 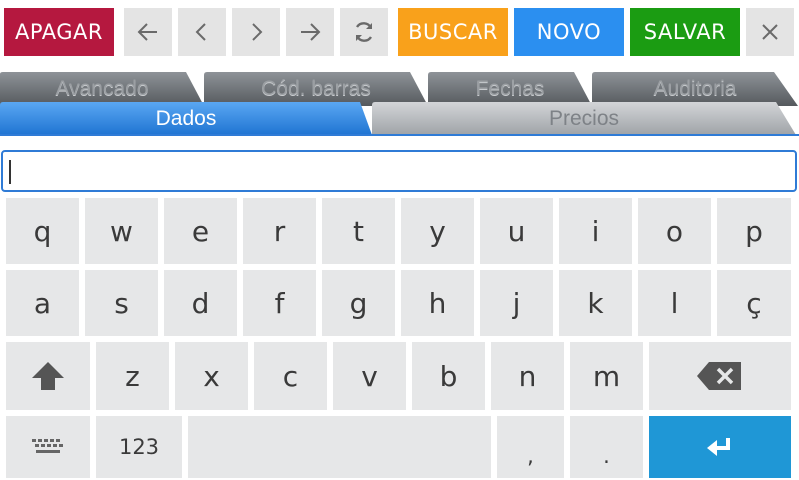 What do you see at coordinates (48, 447) in the screenshot?
I see `keyboard-switch-key` at bounding box center [48, 447].